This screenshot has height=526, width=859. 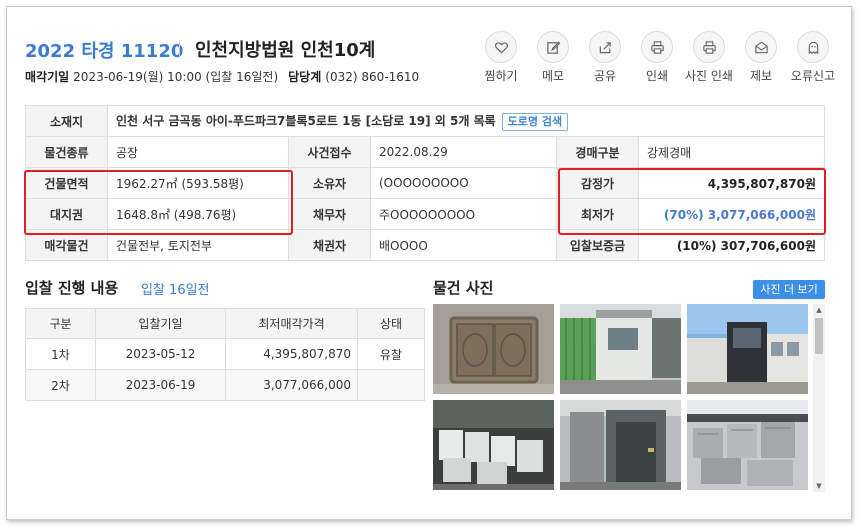 What do you see at coordinates (819, 398) in the screenshot?
I see `gallery-scrollbar: ▲ ▼` at bounding box center [819, 398].